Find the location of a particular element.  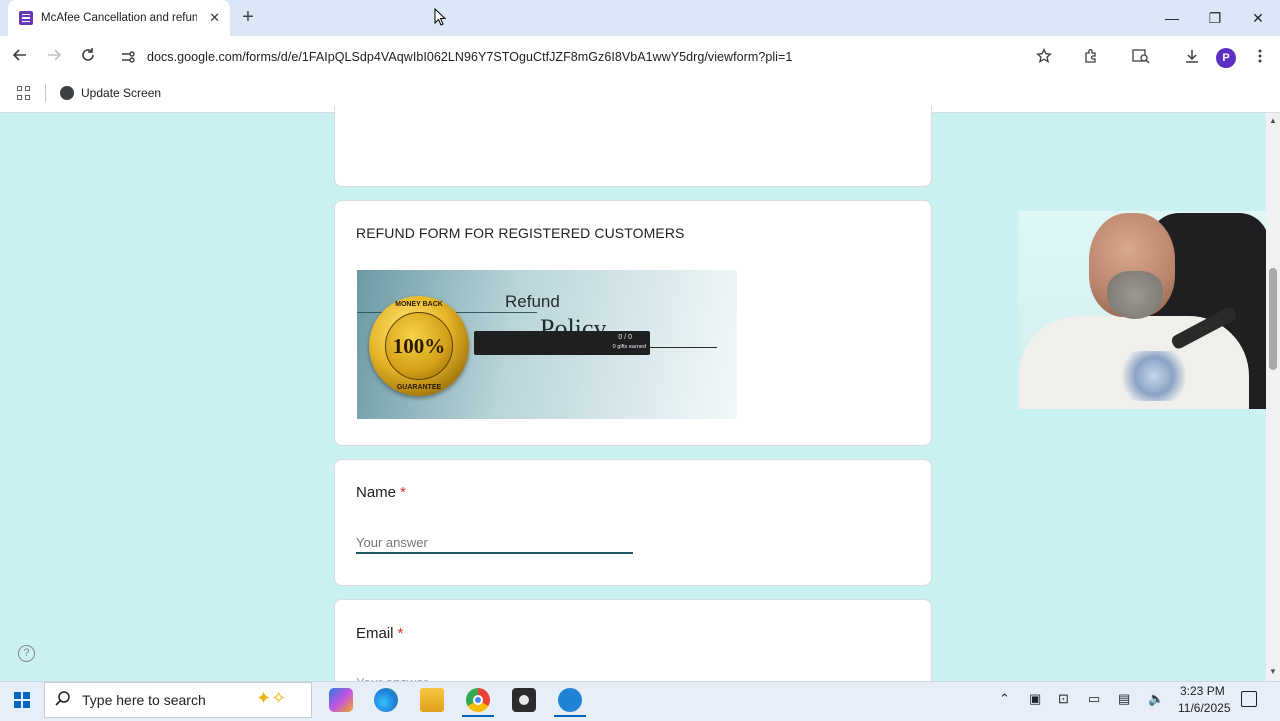

webcam-shirt-print is located at coordinates (1154, 376).